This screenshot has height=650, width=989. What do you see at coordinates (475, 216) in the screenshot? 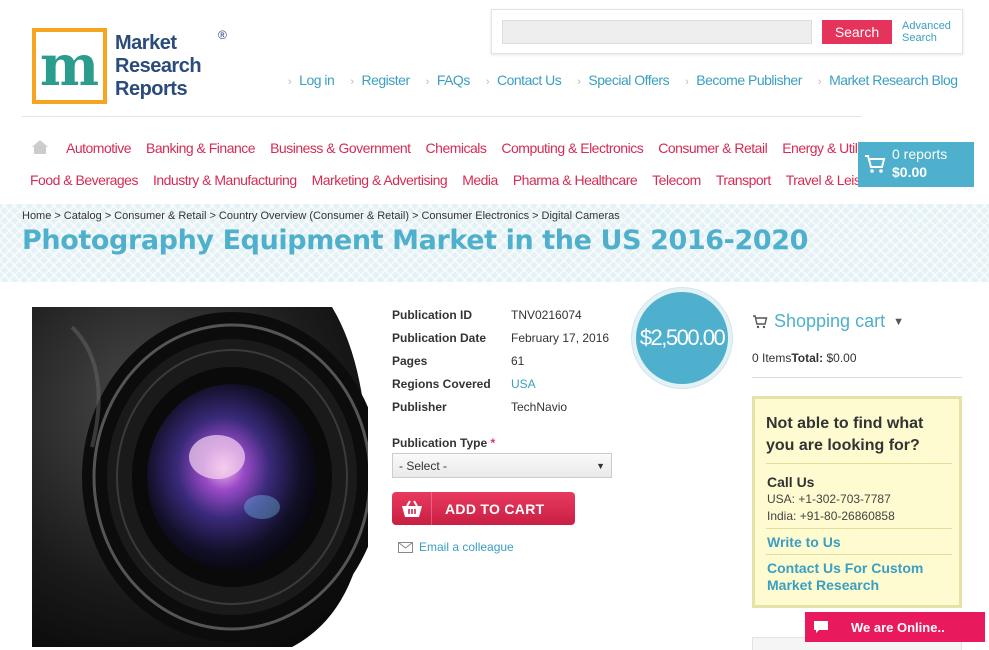
I see `breadcrumb-consumer-electronics: Consumer Electronics` at bounding box center [475, 216].